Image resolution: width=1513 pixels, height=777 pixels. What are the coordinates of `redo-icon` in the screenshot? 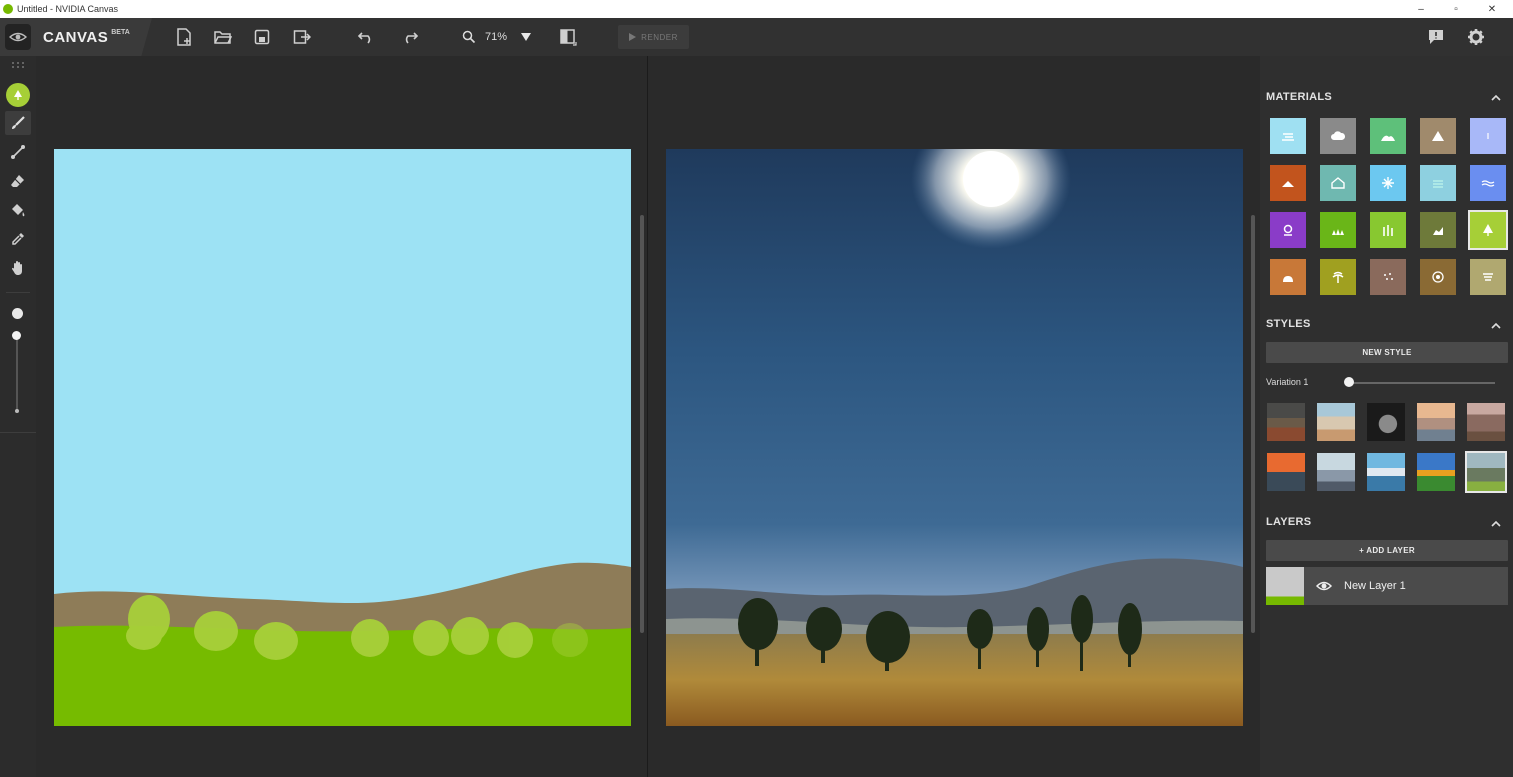 It's located at (412, 38).